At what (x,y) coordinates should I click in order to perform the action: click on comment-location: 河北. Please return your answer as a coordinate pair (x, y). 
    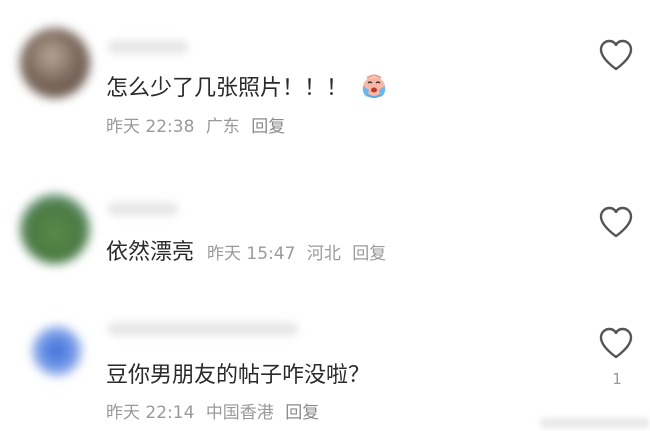
    Looking at the image, I should click on (323, 254).